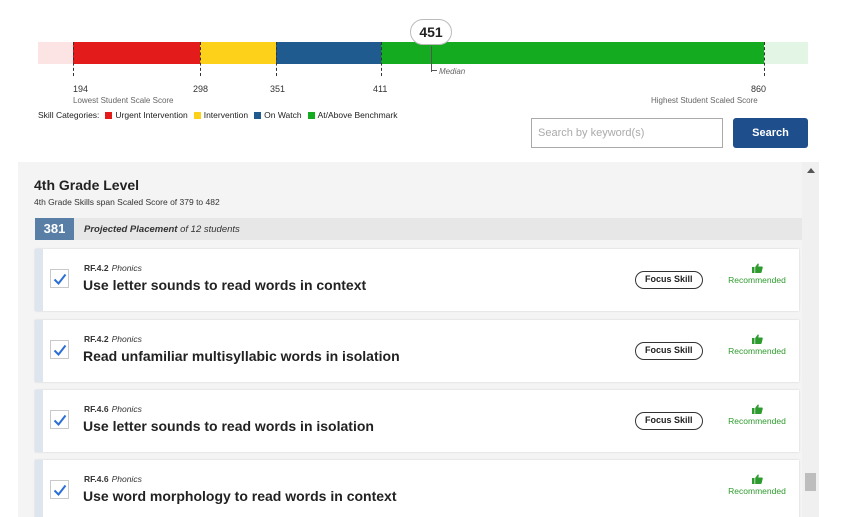 The image size is (843, 517). Describe the element at coordinates (704, 100) in the screenshot. I see `highest-score-label: Highest Student Scaled Score` at that location.